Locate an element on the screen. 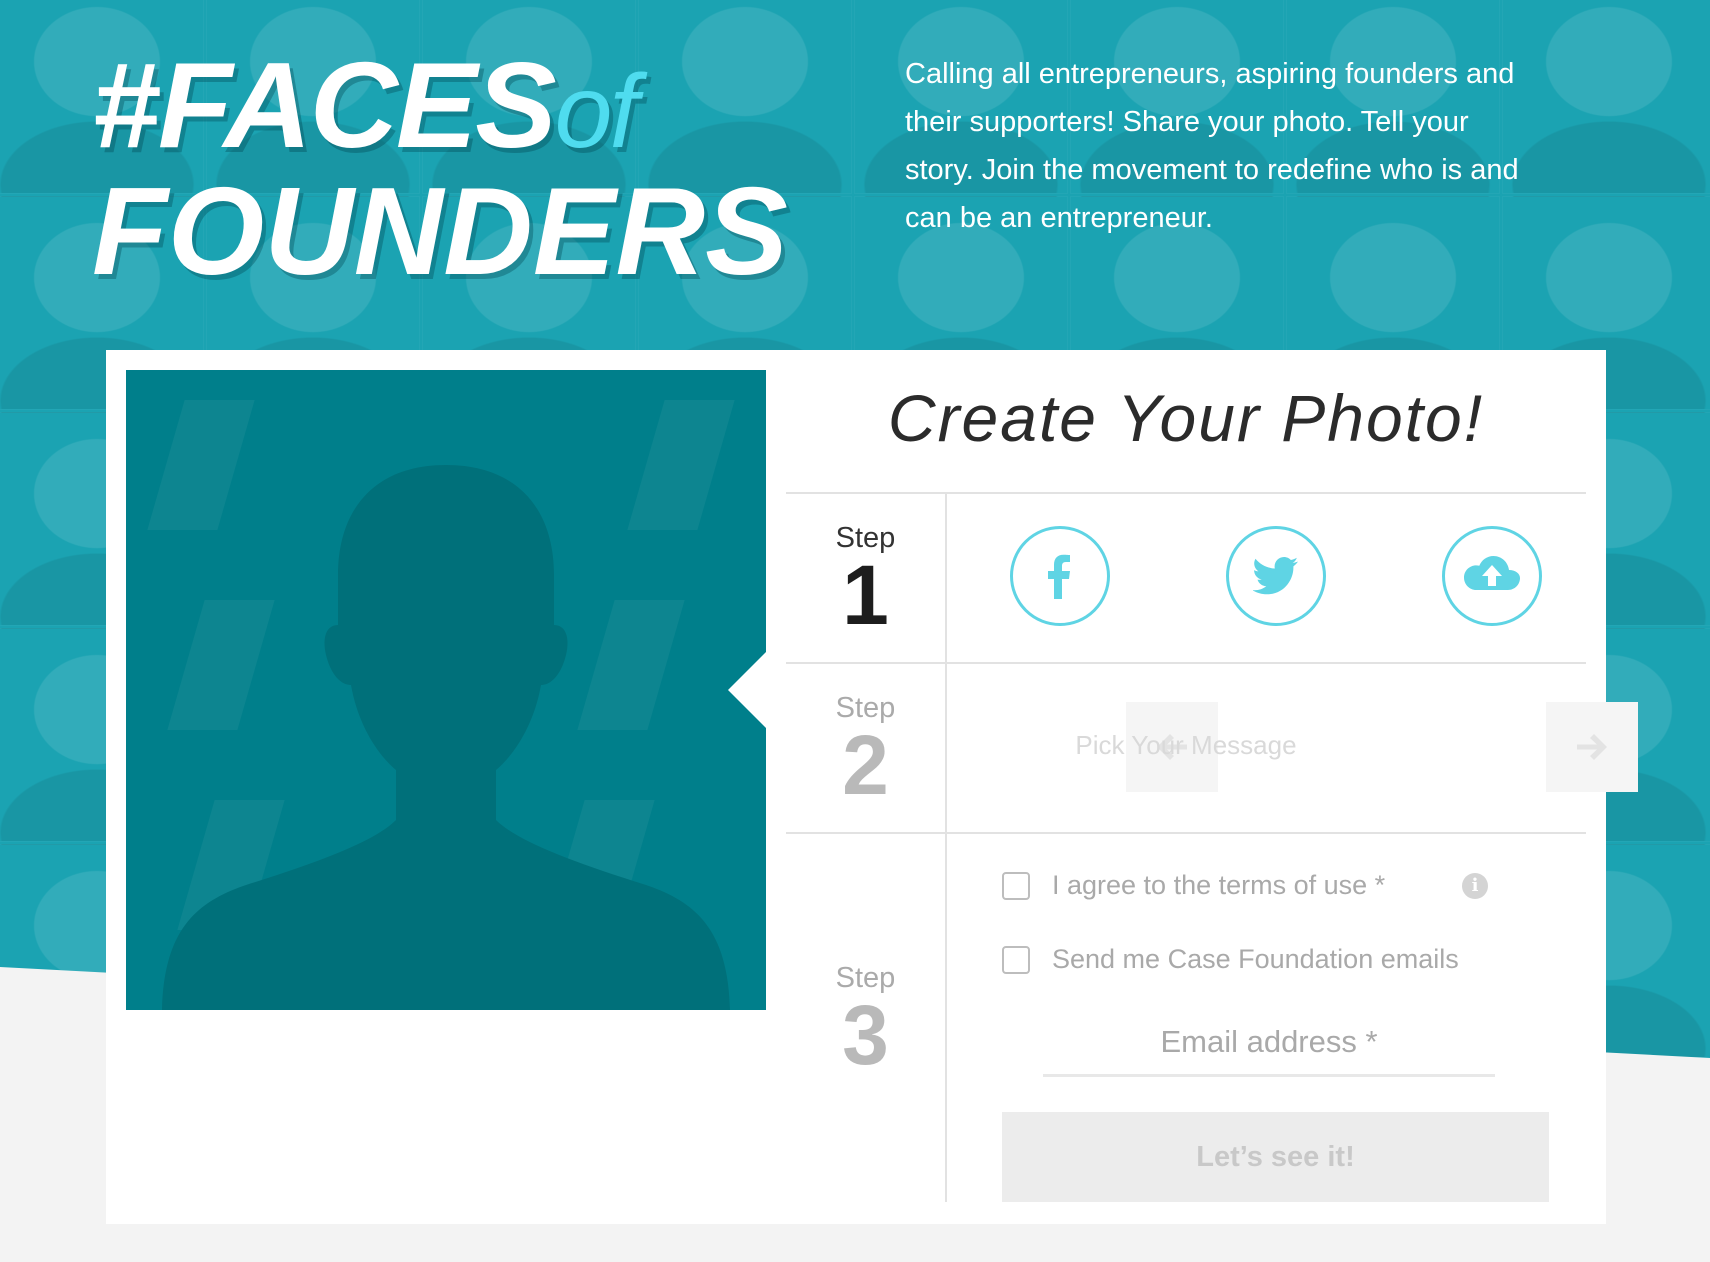 The image size is (1710, 1262). twitter-button is located at coordinates (1276, 576).